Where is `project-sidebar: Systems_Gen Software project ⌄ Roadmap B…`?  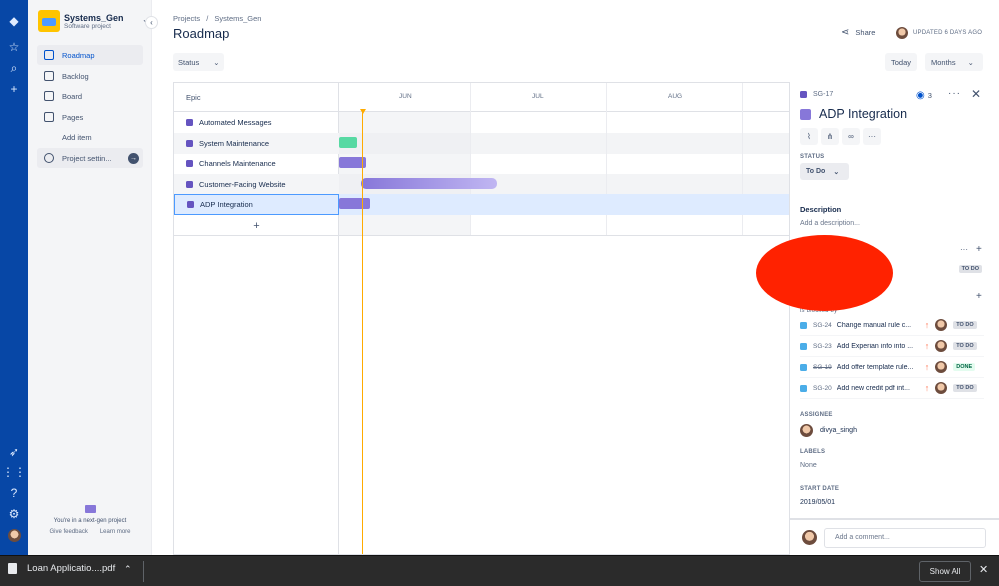 project-sidebar: Systems_Gen Software project ⌄ Roadmap B… is located at coordinates (90, 277).